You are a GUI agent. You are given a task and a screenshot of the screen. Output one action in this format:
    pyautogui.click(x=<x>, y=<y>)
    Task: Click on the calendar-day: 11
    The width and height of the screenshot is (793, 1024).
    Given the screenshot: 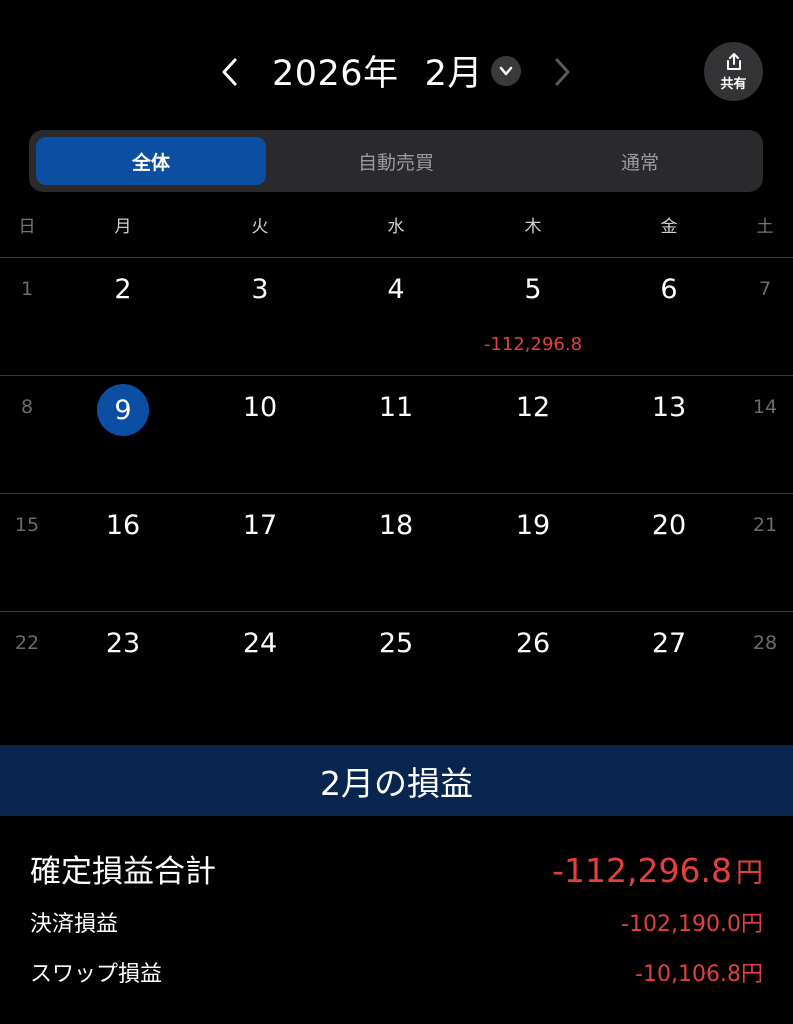 What is the action you would take?
    pyautogui.click(x=396, y=407)
    